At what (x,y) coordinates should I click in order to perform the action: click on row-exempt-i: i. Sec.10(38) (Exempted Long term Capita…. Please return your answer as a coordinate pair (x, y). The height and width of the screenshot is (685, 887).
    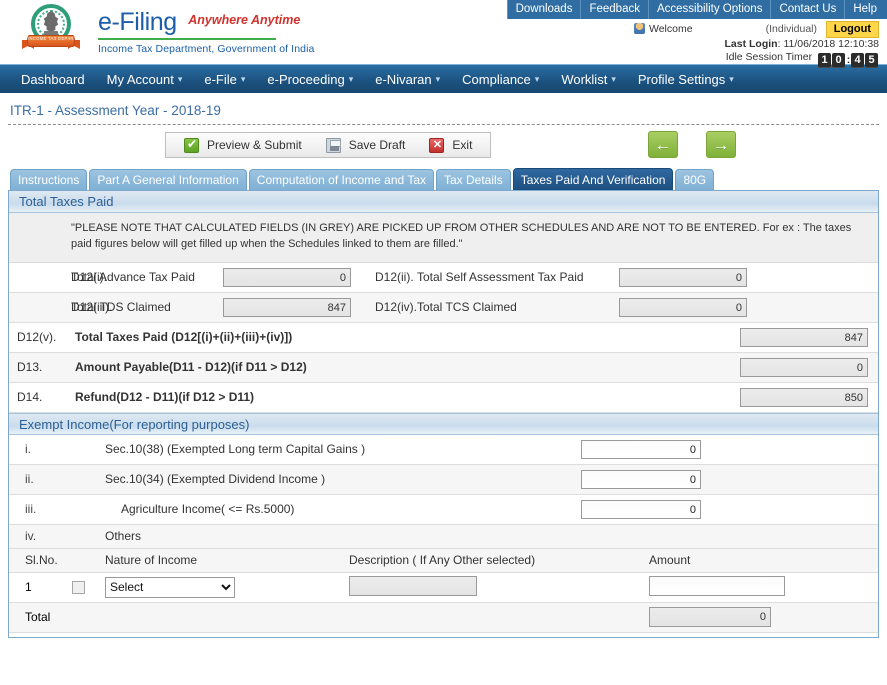
    Looking at the image, I should click on (443, 449).